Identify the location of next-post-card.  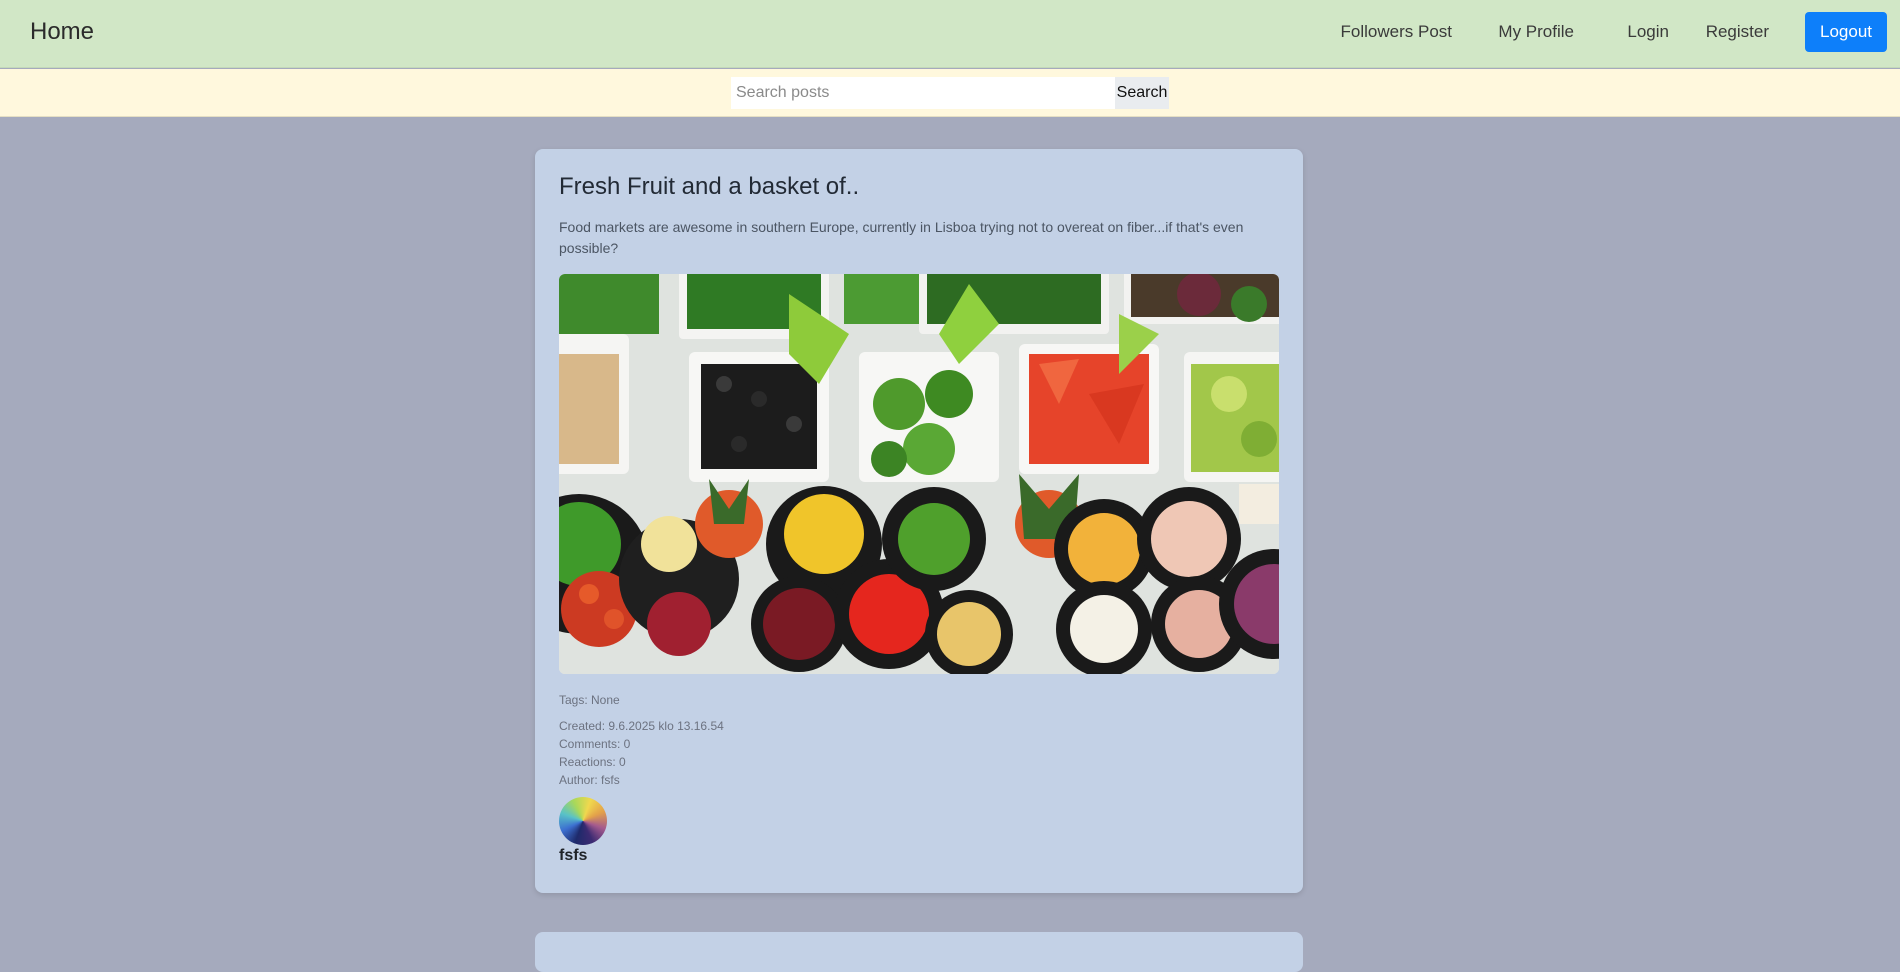
(919, 952).